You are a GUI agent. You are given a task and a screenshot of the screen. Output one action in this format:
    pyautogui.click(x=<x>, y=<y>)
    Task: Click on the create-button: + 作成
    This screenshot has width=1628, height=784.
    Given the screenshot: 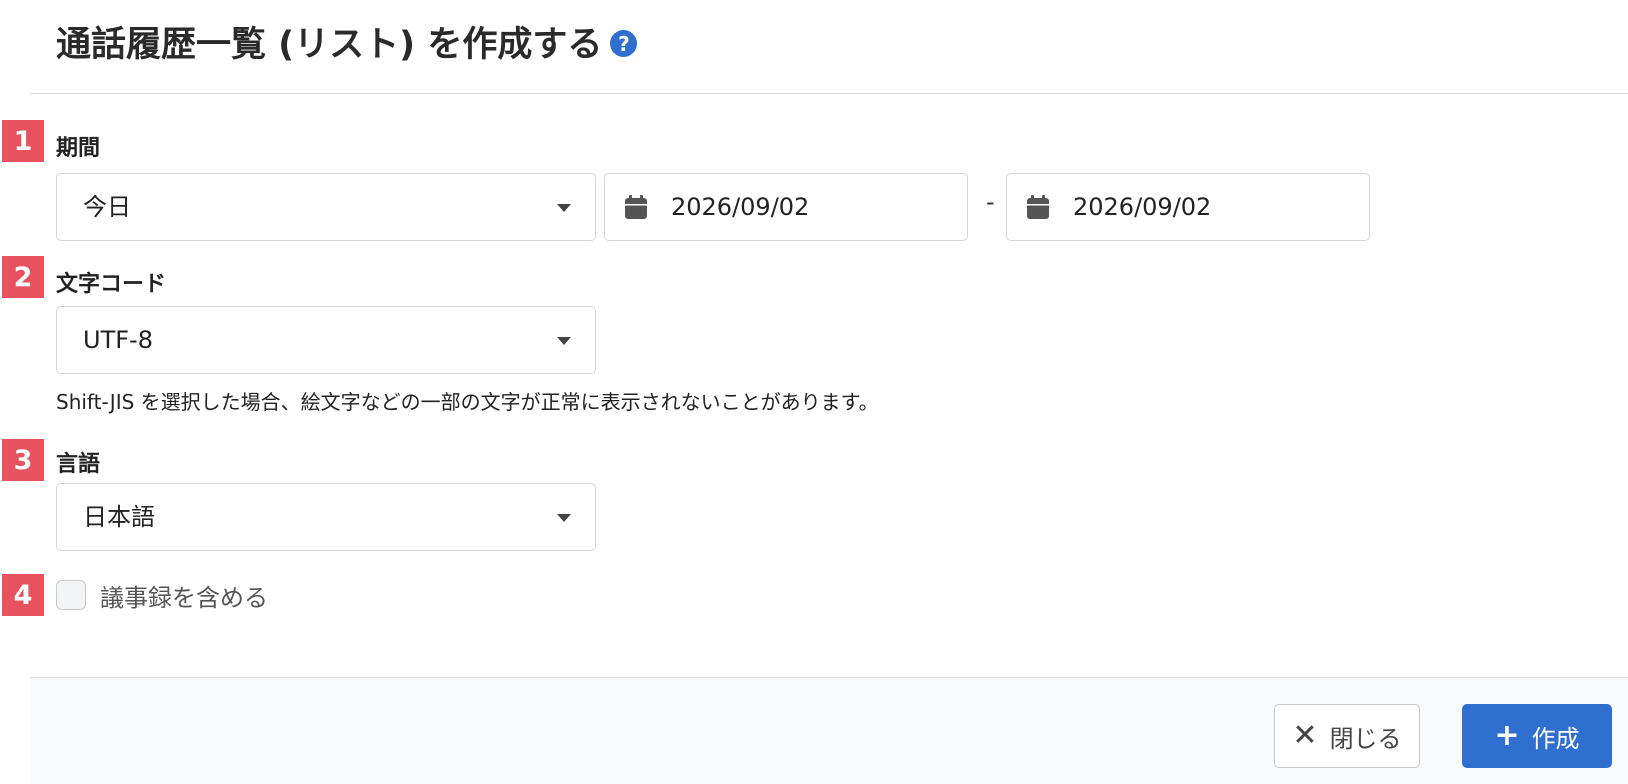 What is the action you would take?
    pyautogui.click(x=1537, y=736)
    